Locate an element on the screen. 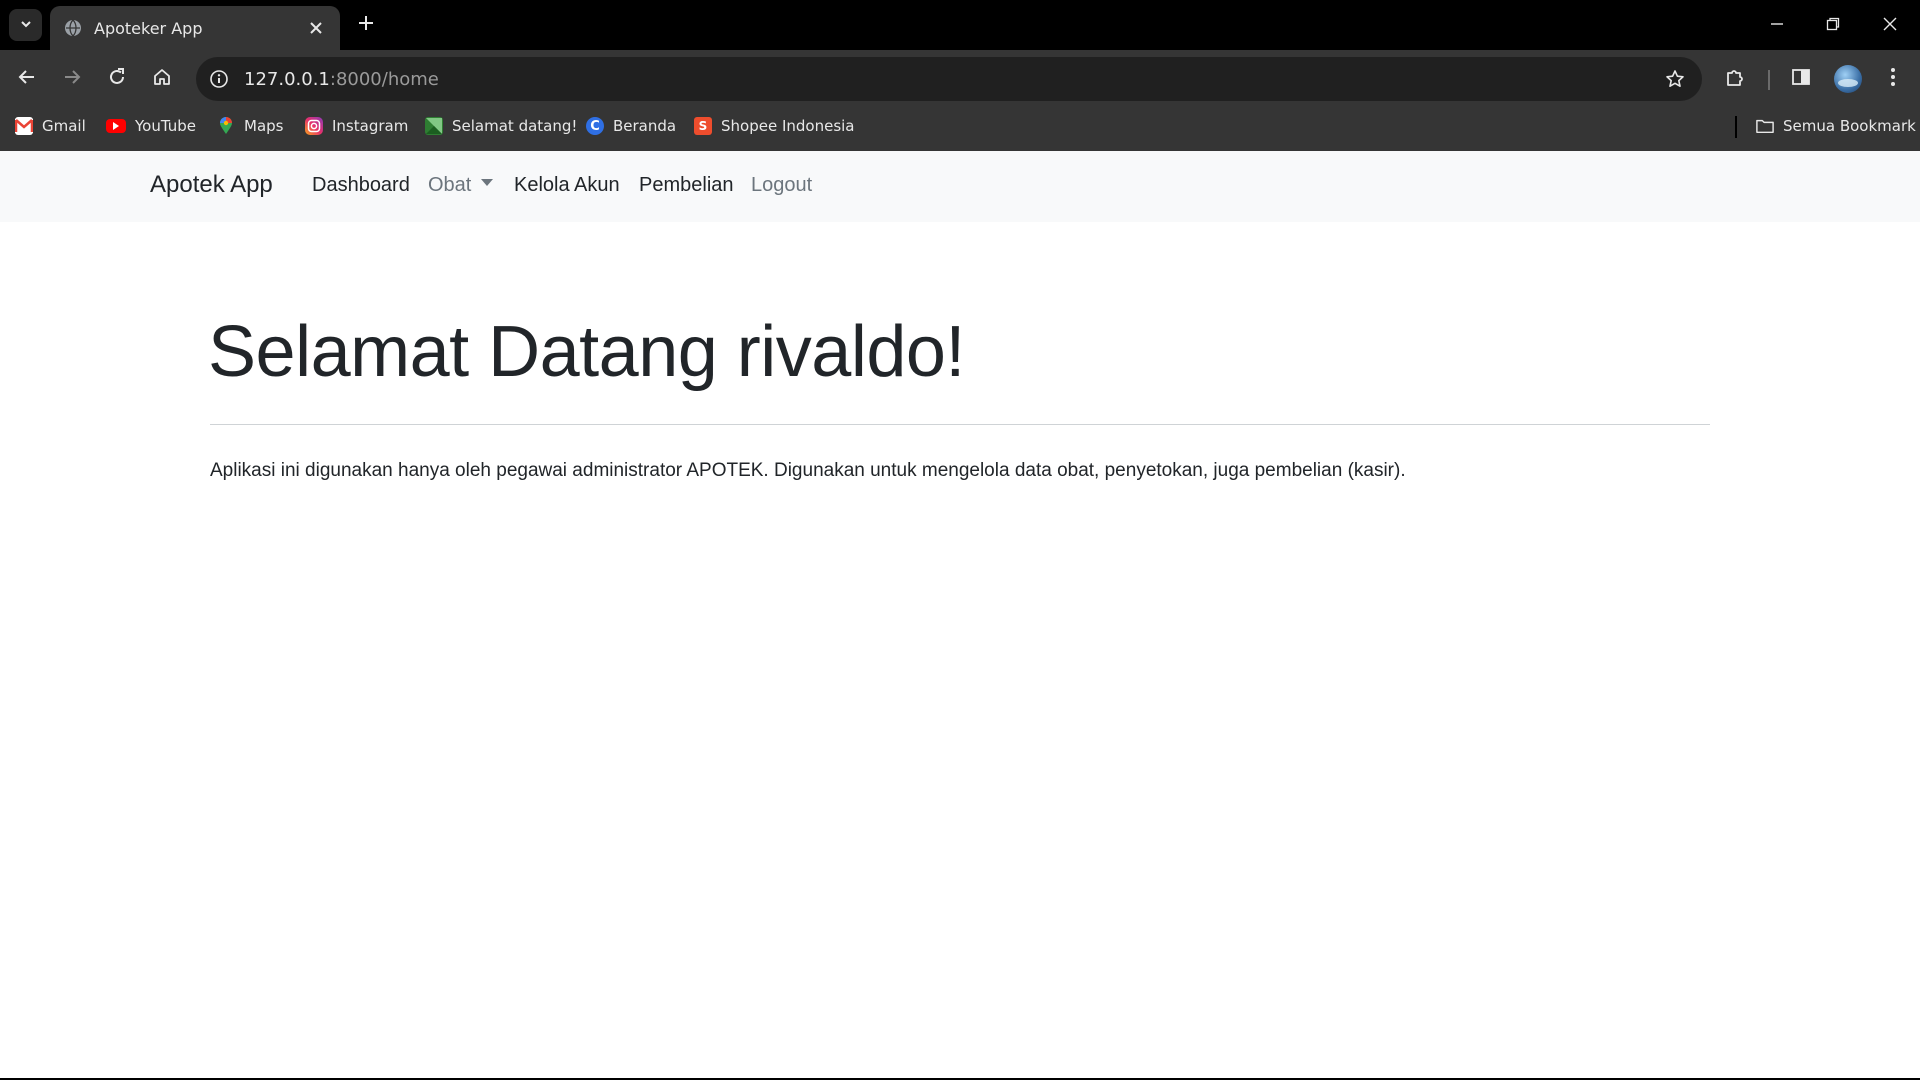 The image size is (1920, 1080). puzzle-icon is located at coordinates (1735, 79).